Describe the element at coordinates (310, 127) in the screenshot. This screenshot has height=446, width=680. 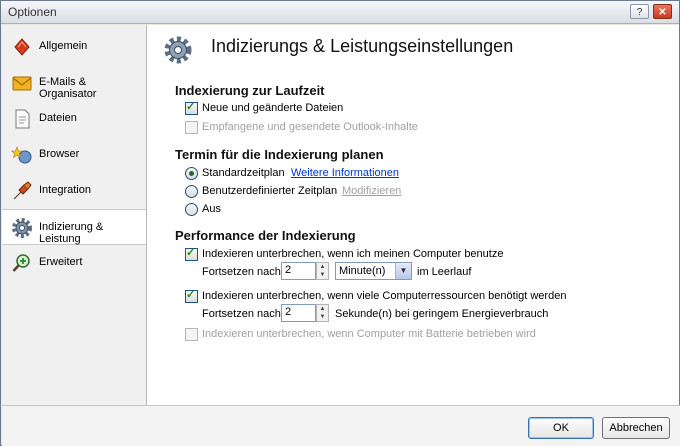
I see `outlook-label: Empfangene und gesendete Outlook-Inhalte` at that location.